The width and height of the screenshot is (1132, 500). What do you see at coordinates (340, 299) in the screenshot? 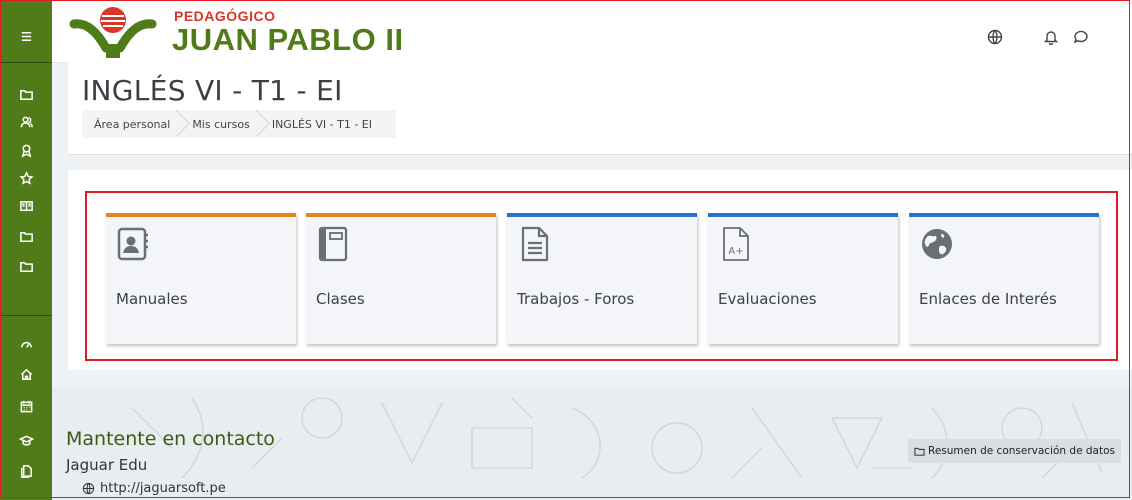
I see `tile-label: Clases` at bounding box center [340, 299].